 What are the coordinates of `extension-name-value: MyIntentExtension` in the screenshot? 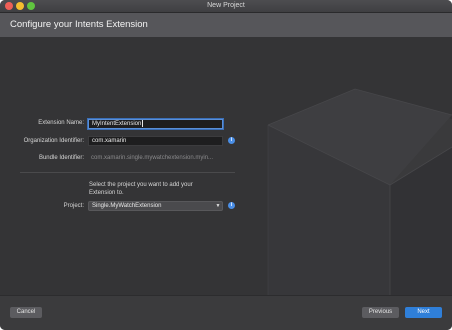 It's located at (117, 124).